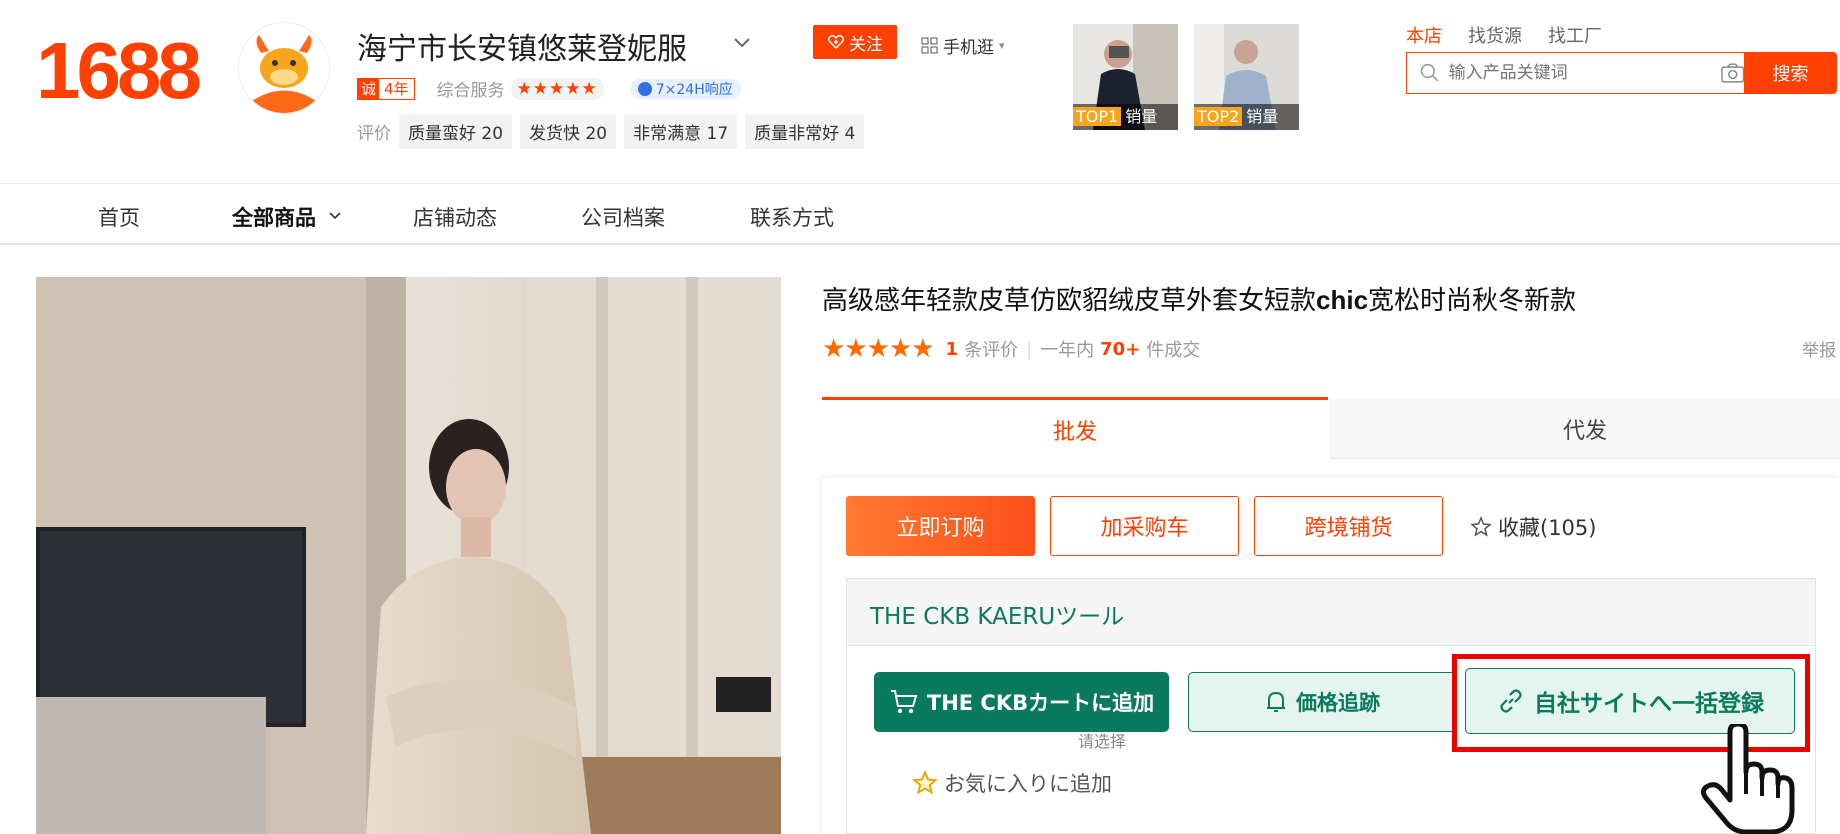 The width and height of the screenshot is (1840, 834). Describe the element at coordinates (623, 217) in the screenshot. I see `nav-company-profile: 公司档案` at that location.